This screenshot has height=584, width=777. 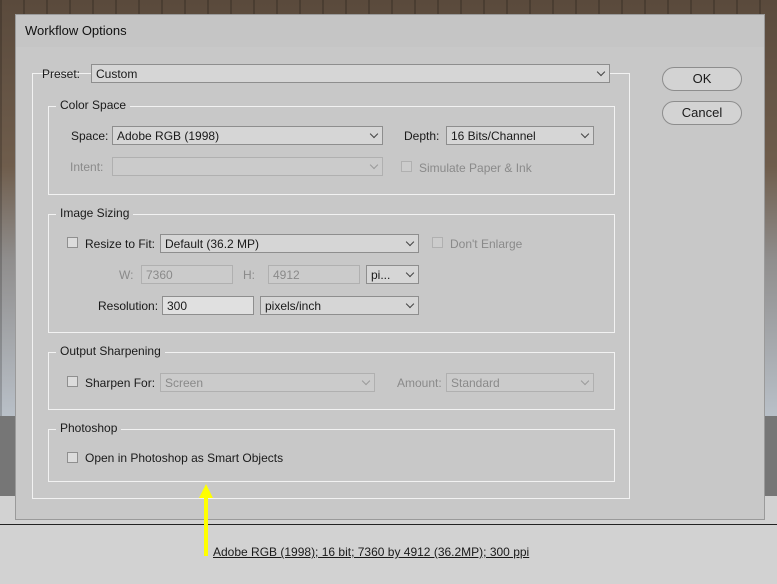 I want to click on sharpen-for-checkbox, so click(x=72, y=381).